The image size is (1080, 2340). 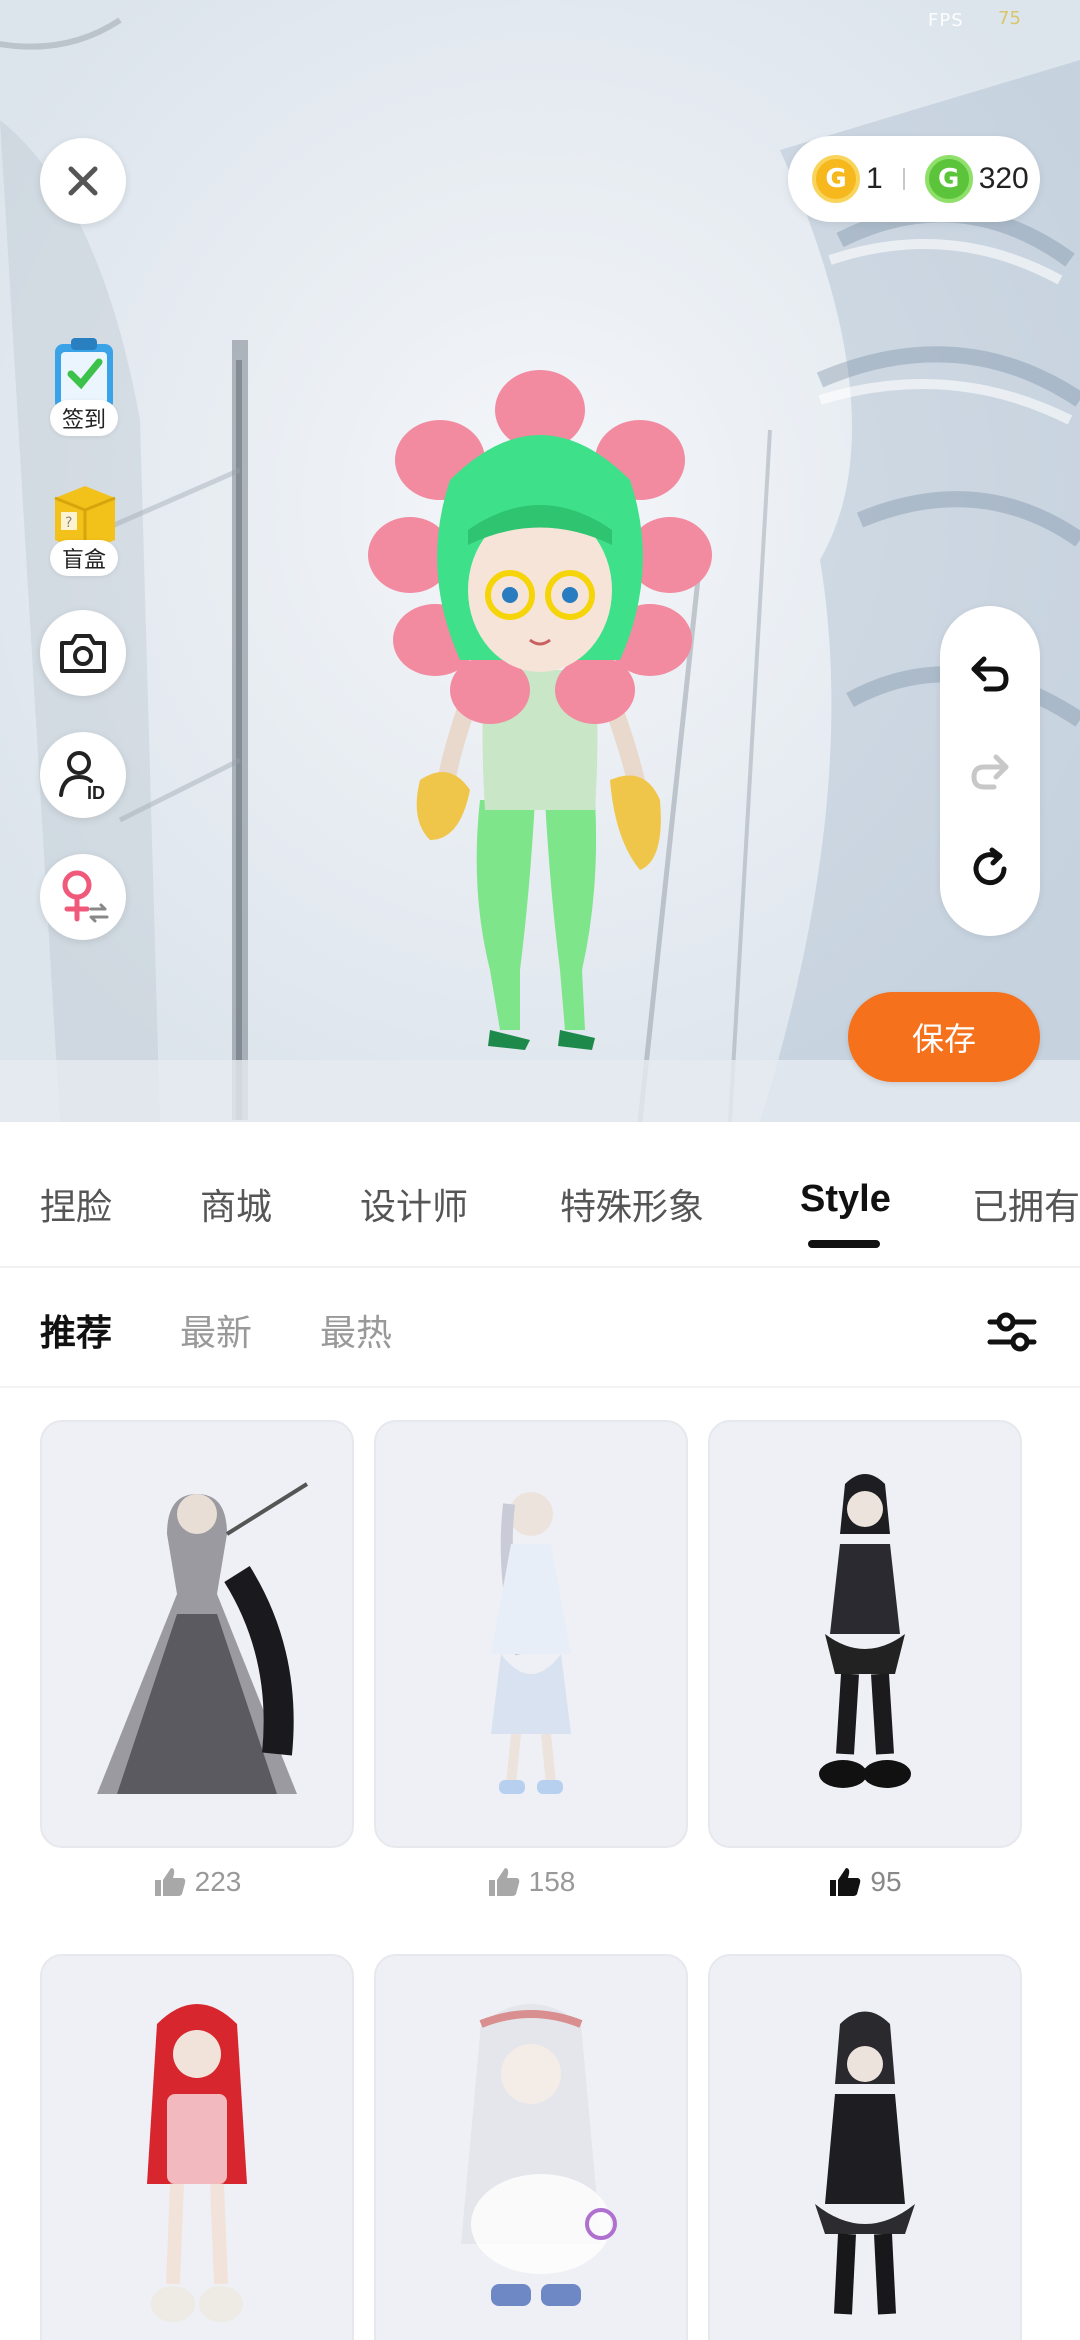 What do you see at coordinates (76, 1204) in the screenshot?
I see `tab-face: 捏脸` at bounding box center [76, 1204].